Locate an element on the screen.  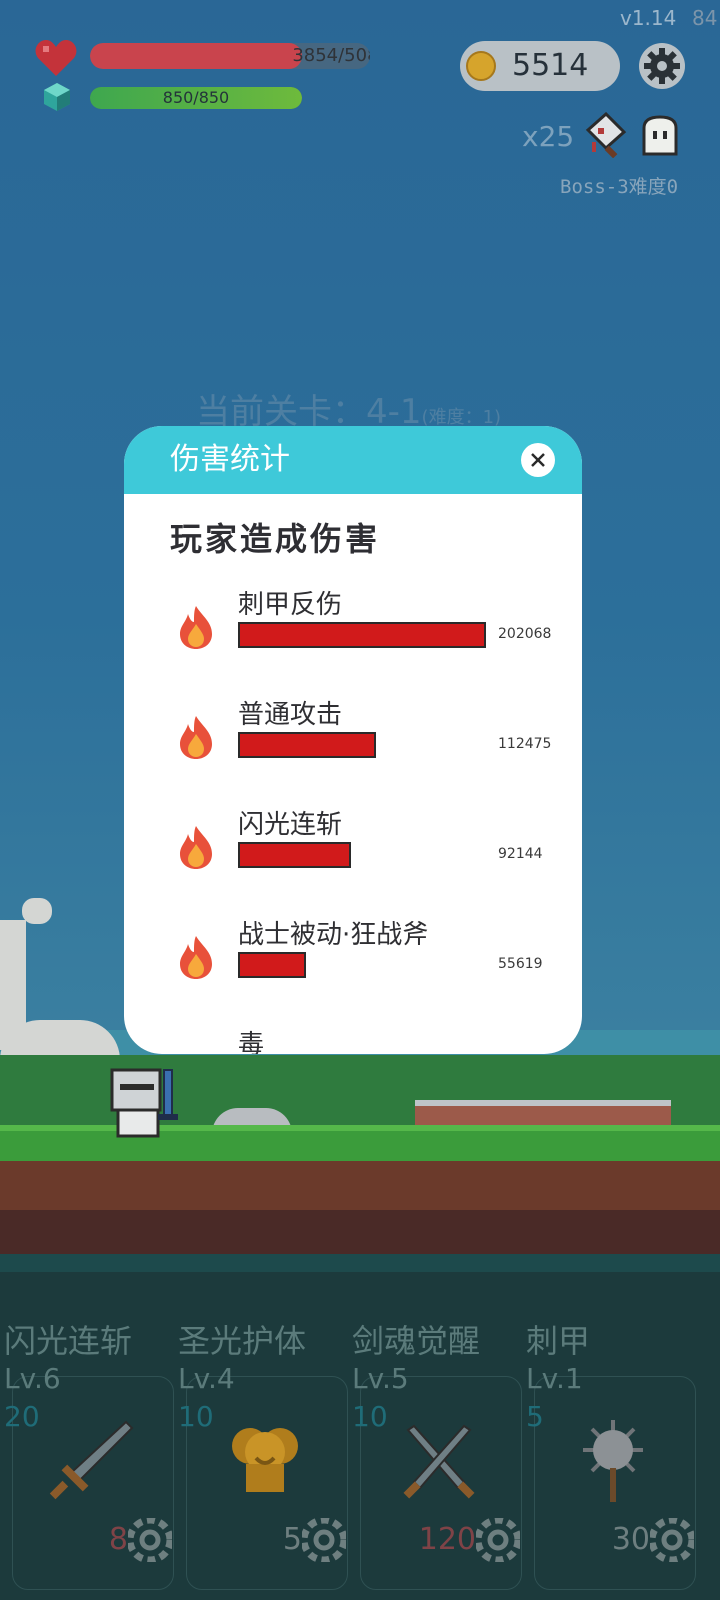
mp-text: 850/850 is located at coordinates (196, 97).